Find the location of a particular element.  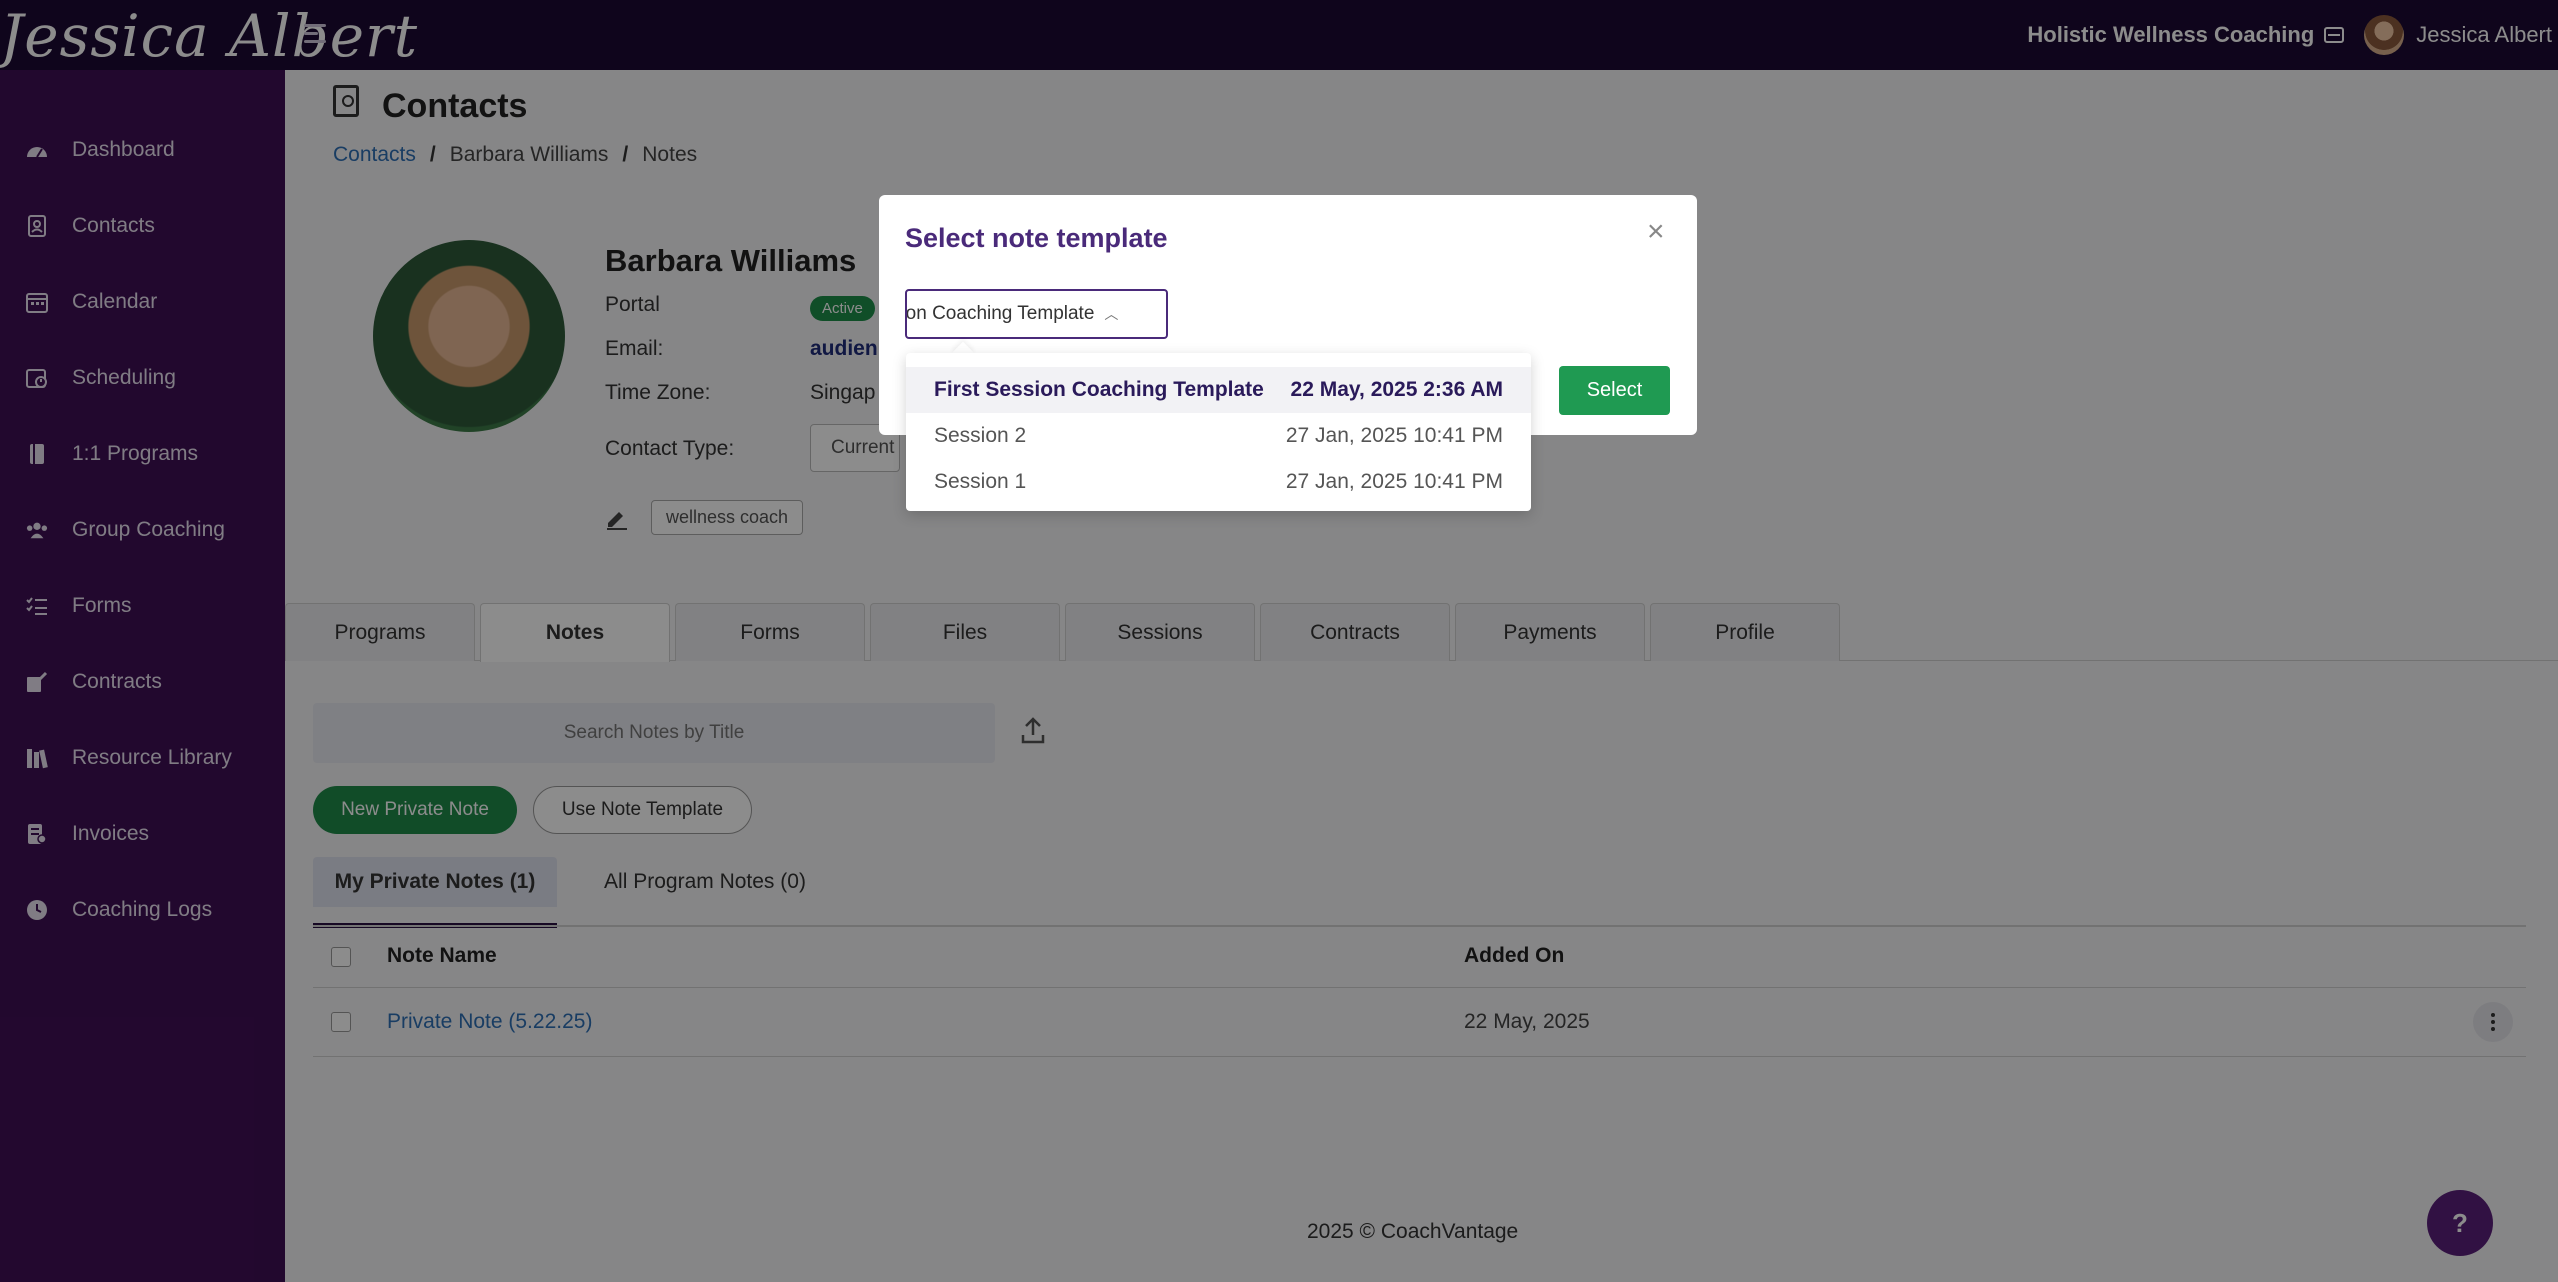

select-button: Select is located at coordinates (1614, 390).